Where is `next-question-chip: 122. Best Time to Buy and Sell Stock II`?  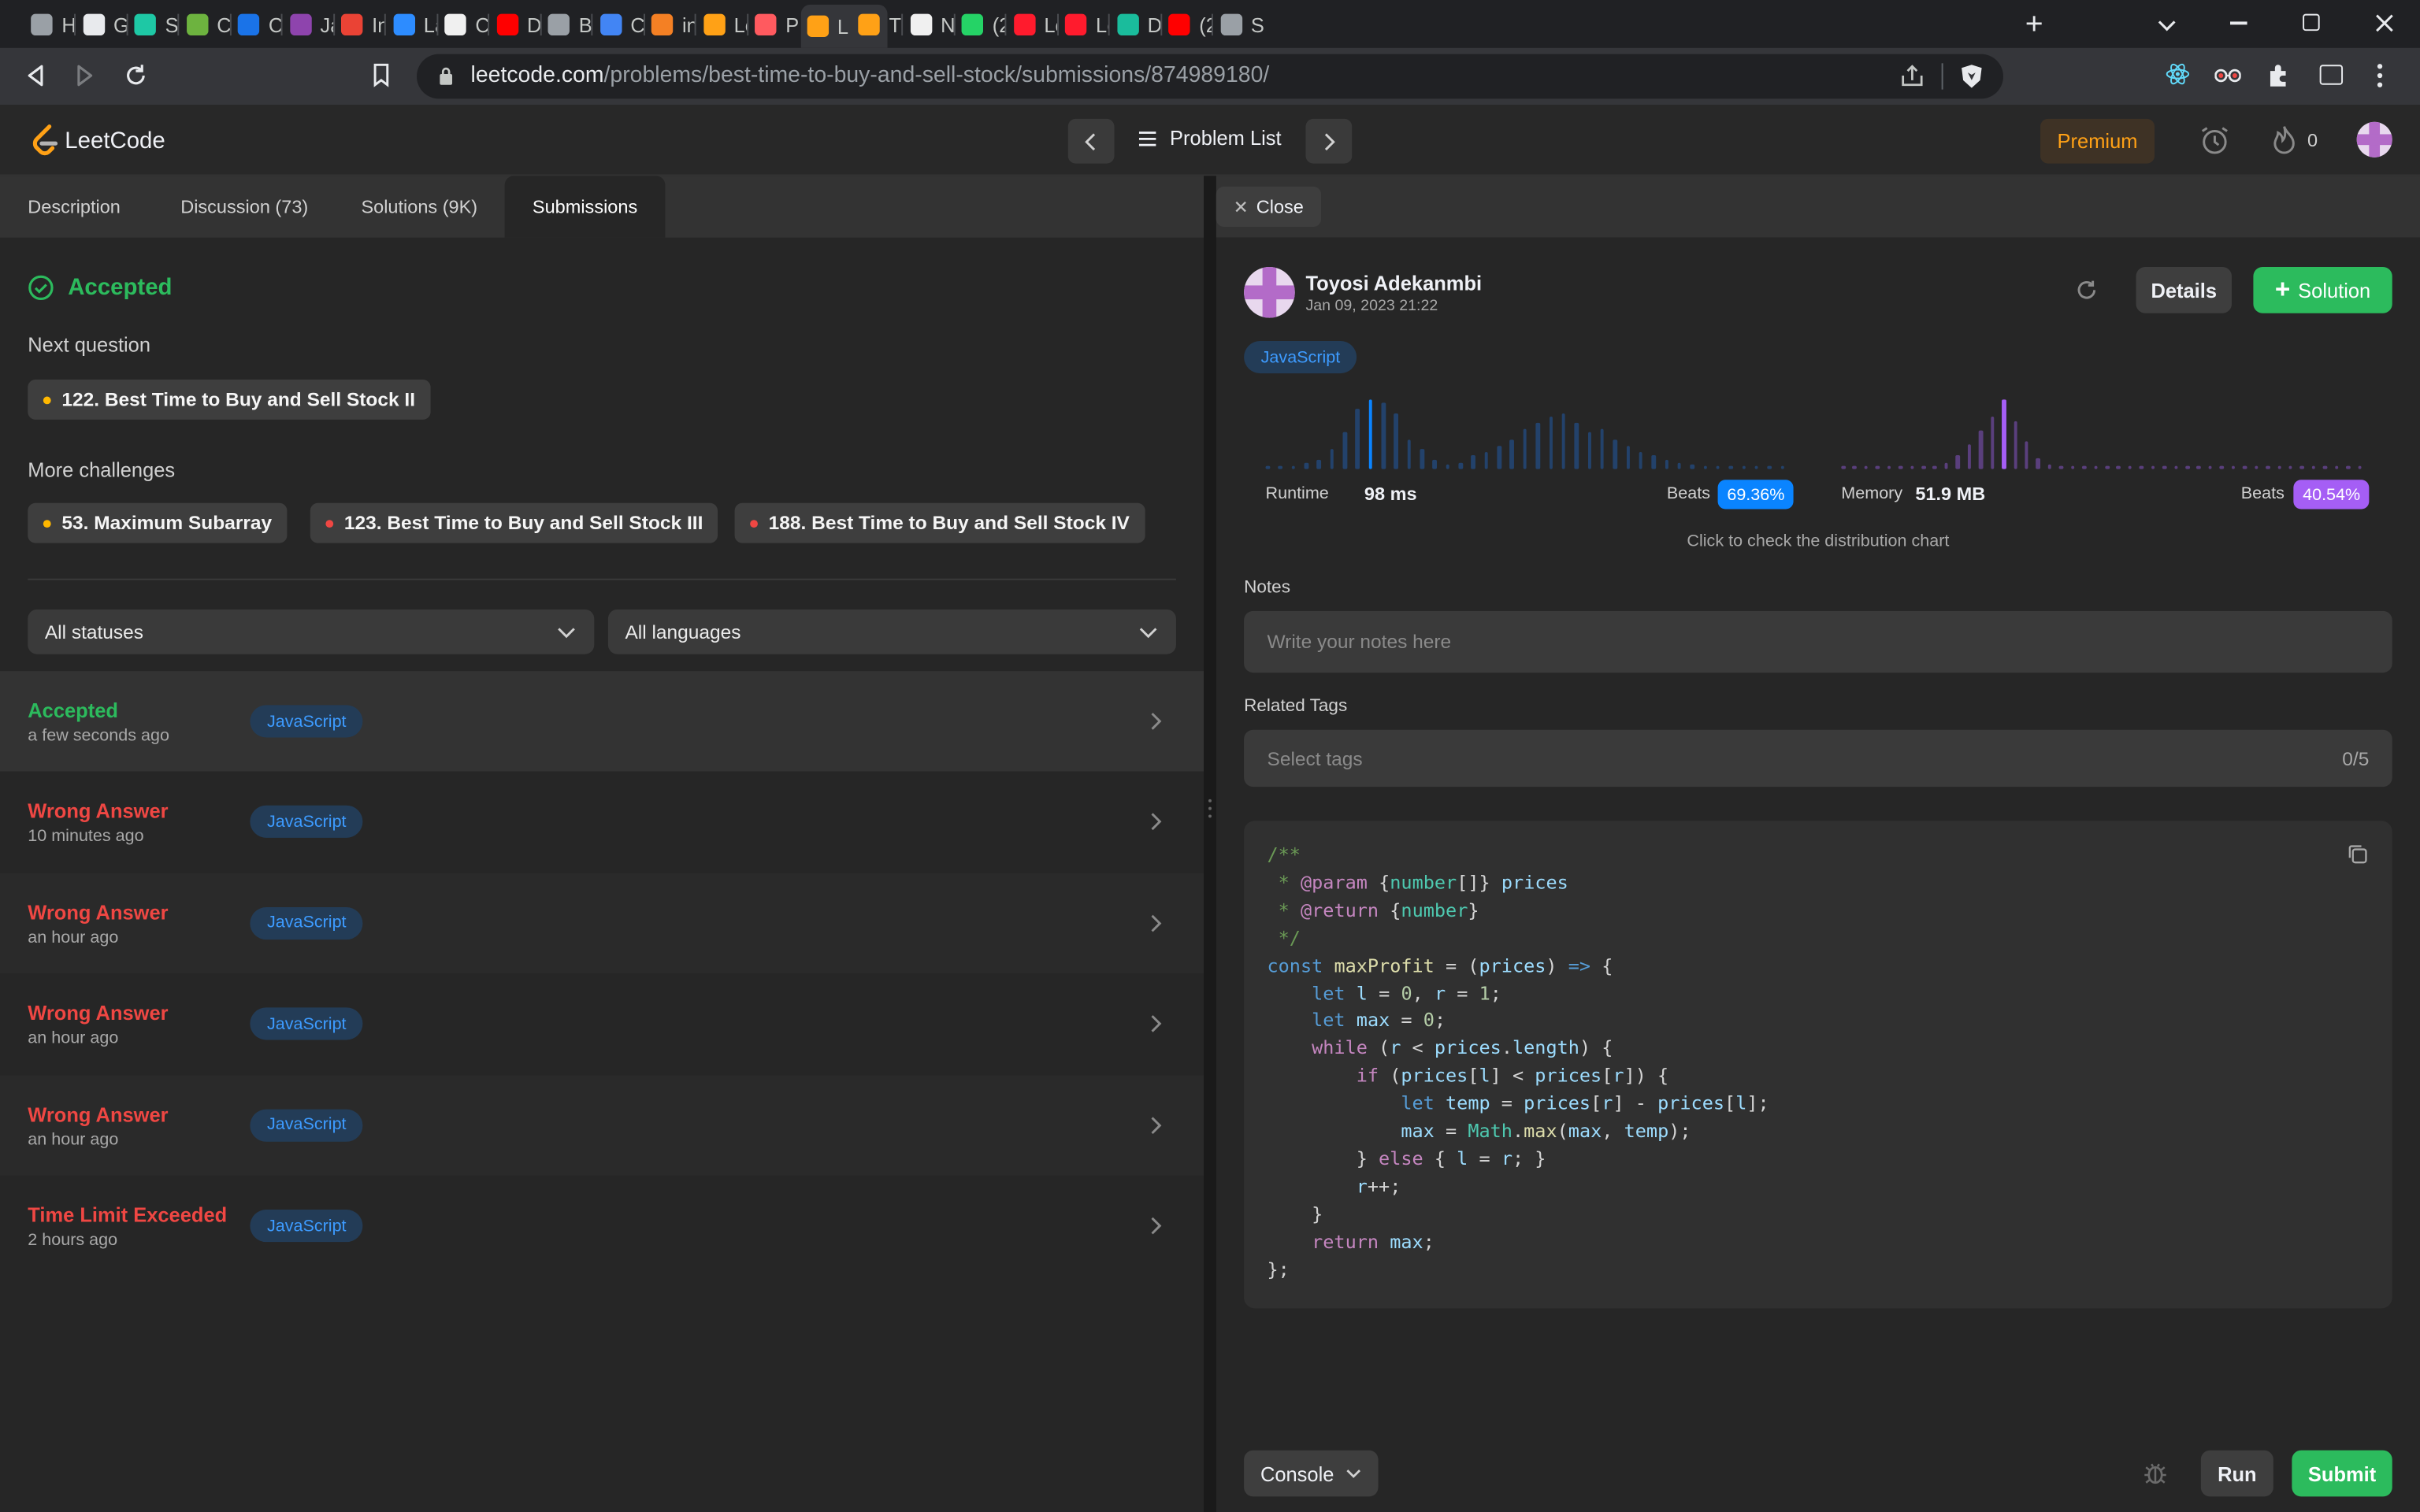 next-question-chip: 122. Best Time to Buy and Sell Stock II is located at coordinates (229, 399).